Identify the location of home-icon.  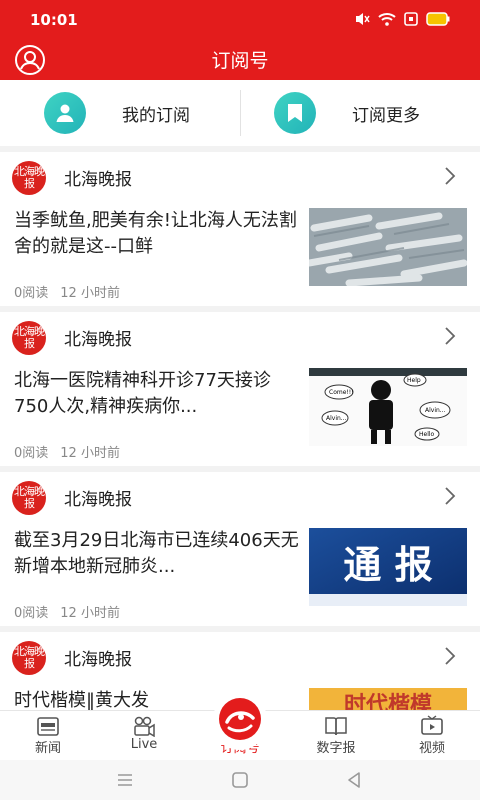
(240, 780).